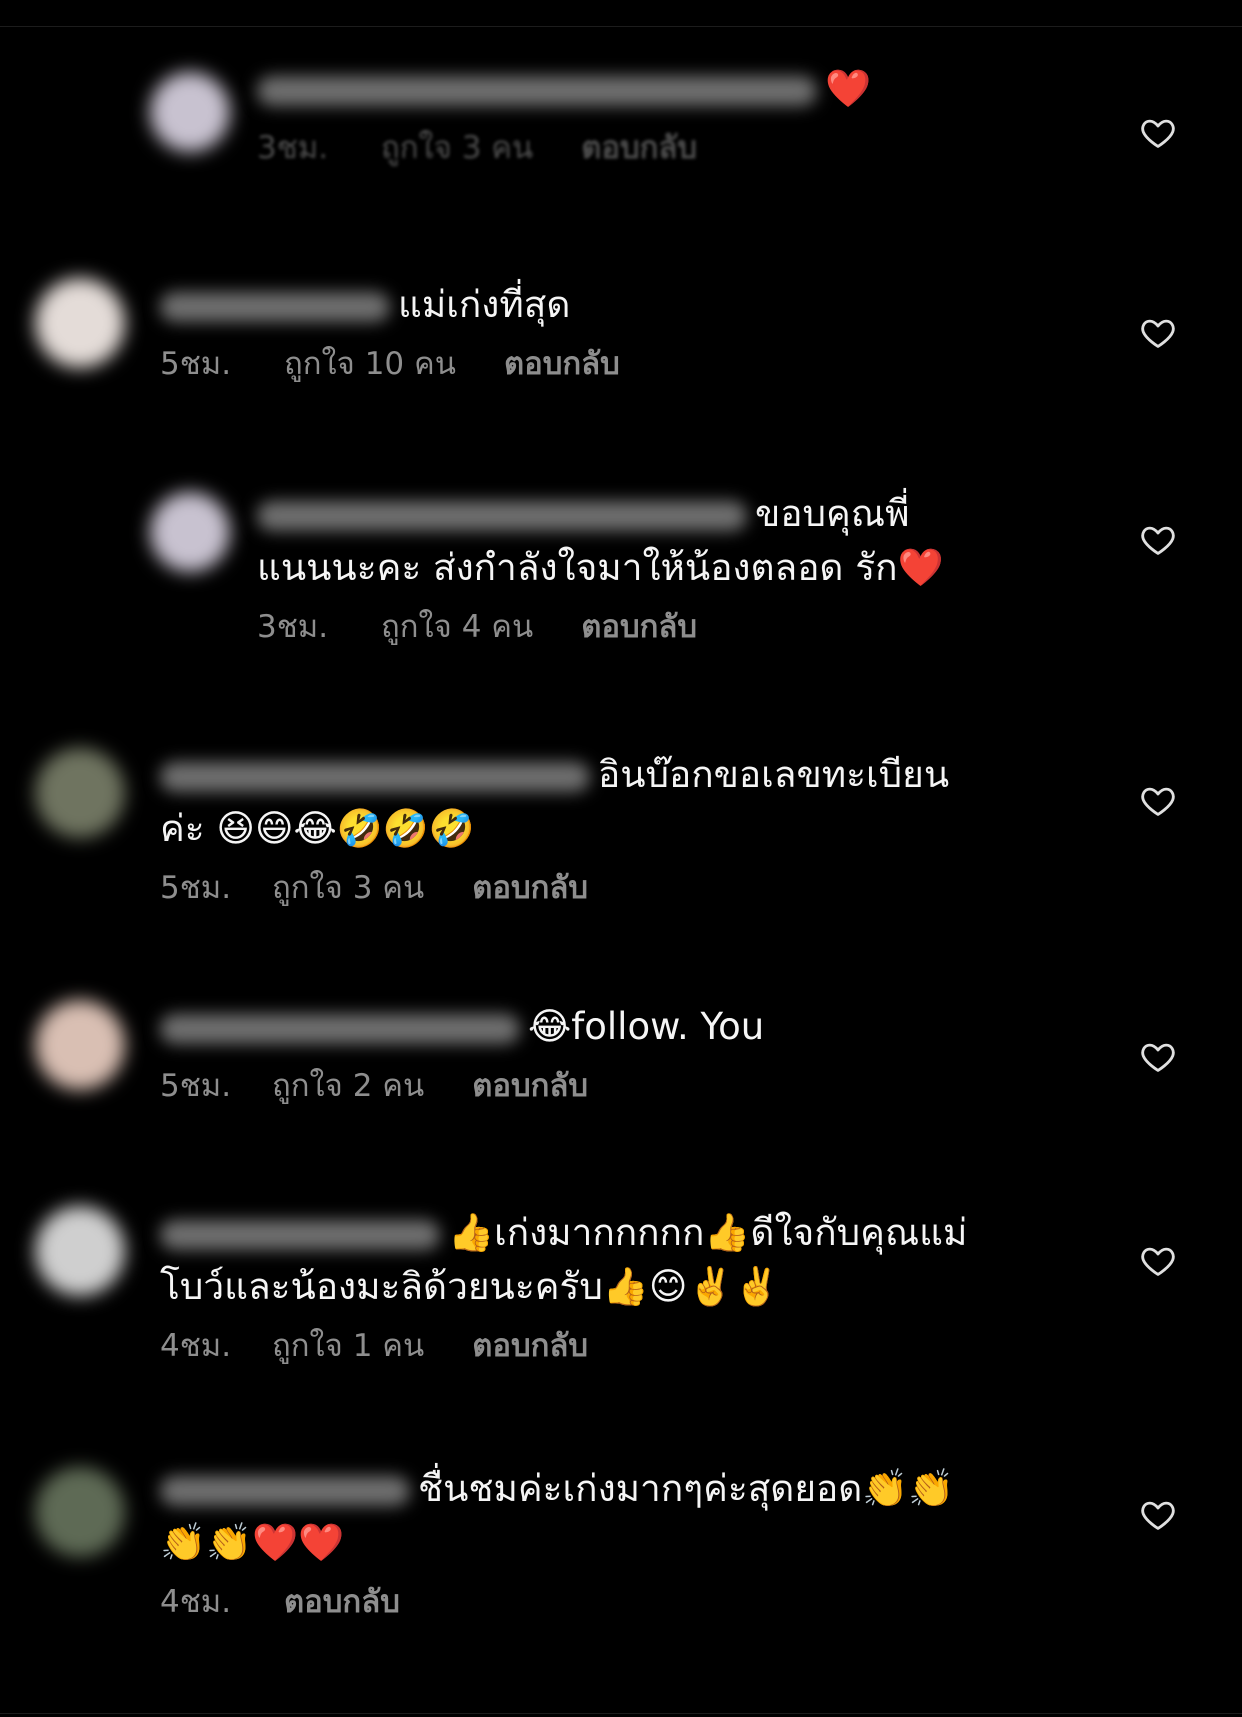 The height and width of the screenshot is (1717, 1242). What do you see at coordinates (621, 1713) in the screenshot?
I see `bottom-divider` at bounding box center [621, 1713].